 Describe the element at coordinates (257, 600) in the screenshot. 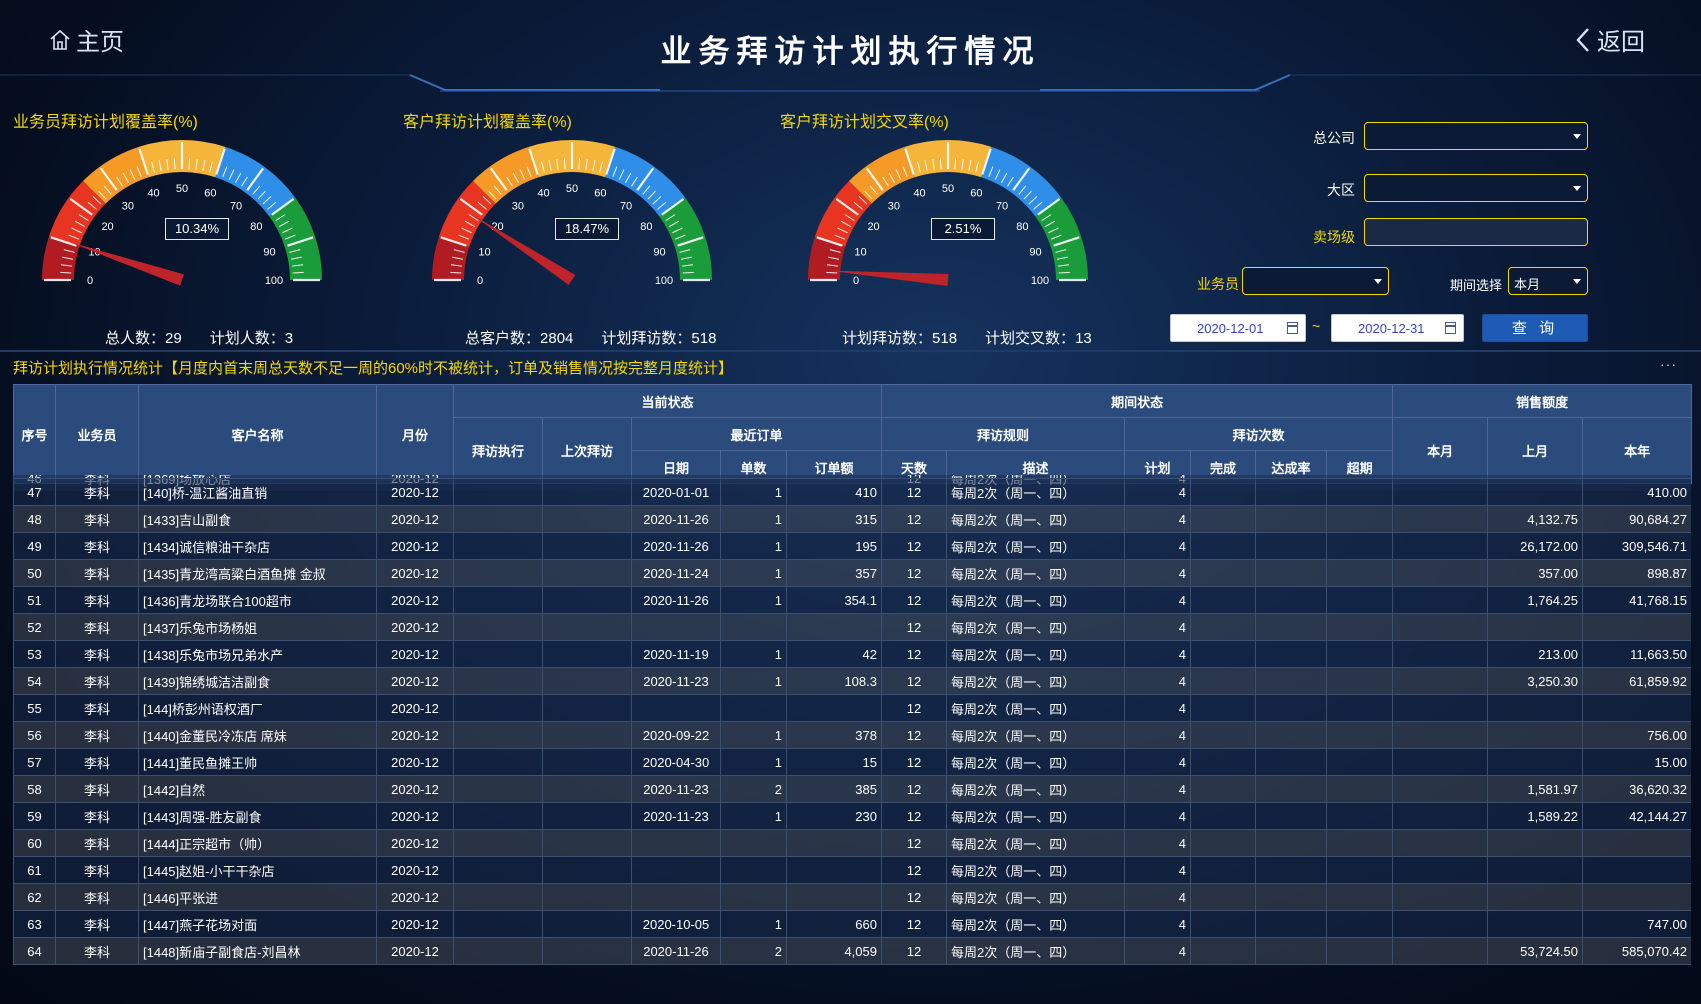

I see `cell-customer: [1436]青龙场联合100超市` at that location.